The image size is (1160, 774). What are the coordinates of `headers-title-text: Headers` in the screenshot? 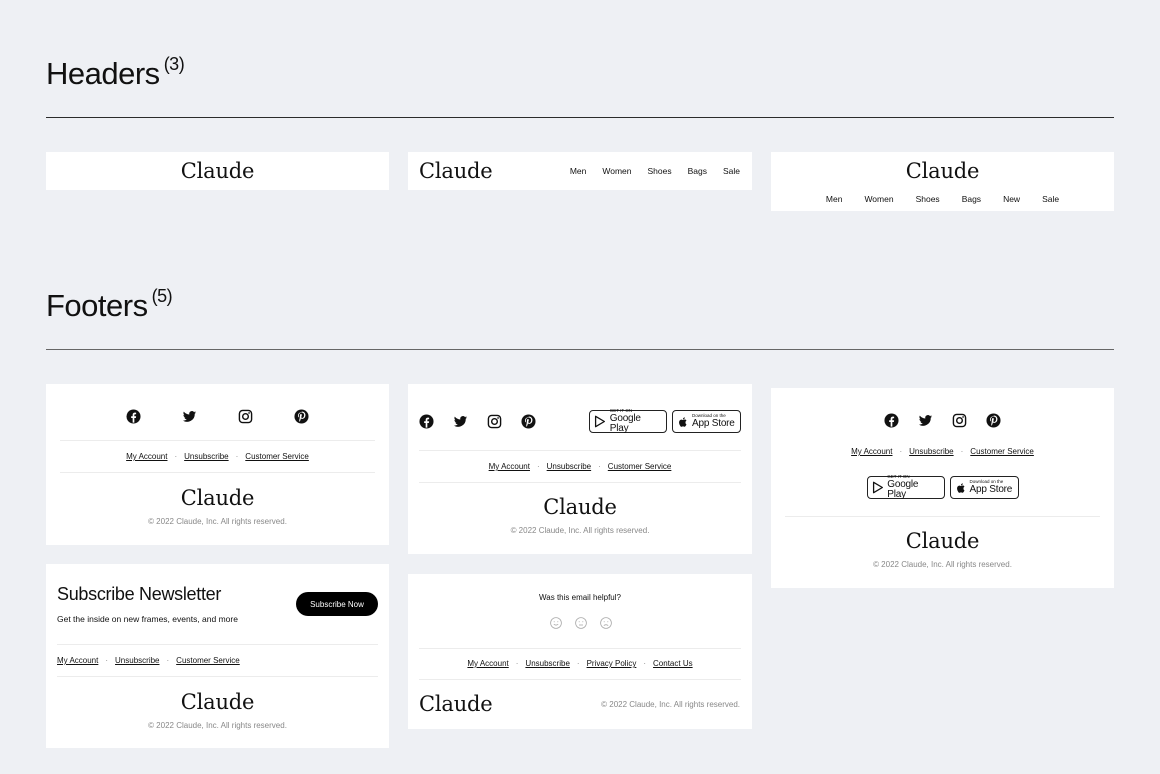 It's located at (103, 73).